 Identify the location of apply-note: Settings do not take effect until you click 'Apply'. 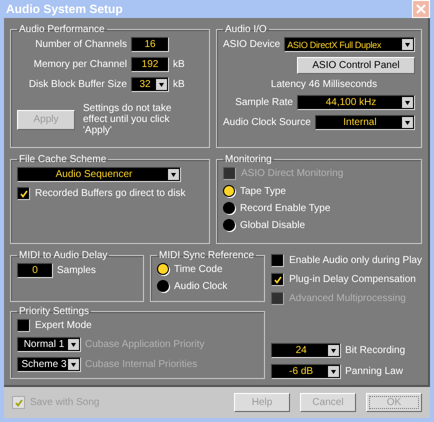
(127, 119).